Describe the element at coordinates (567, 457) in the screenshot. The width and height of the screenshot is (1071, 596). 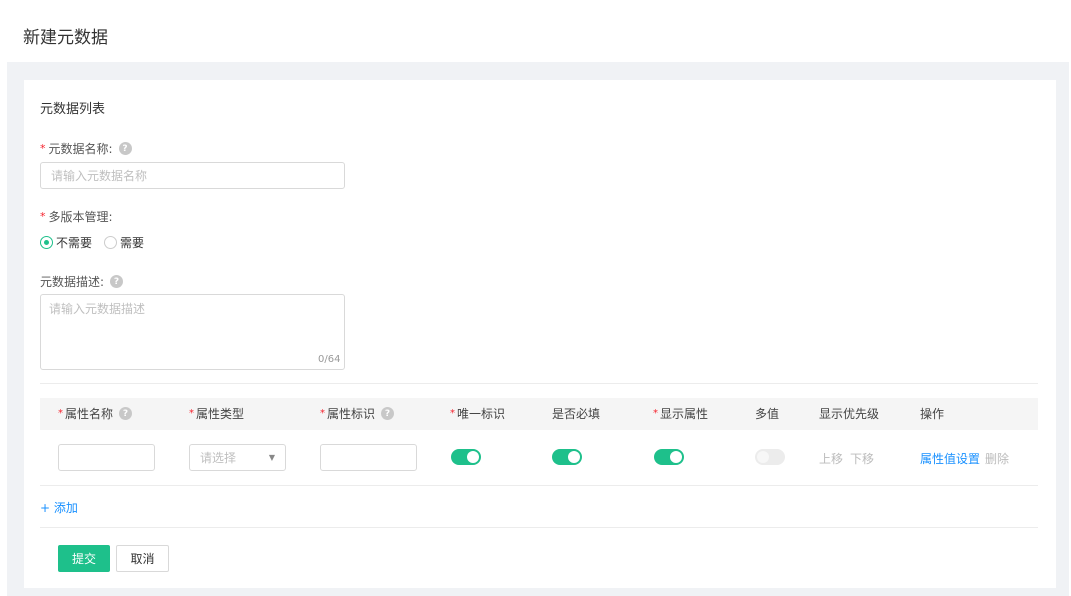
I see `required-switch` at that location.